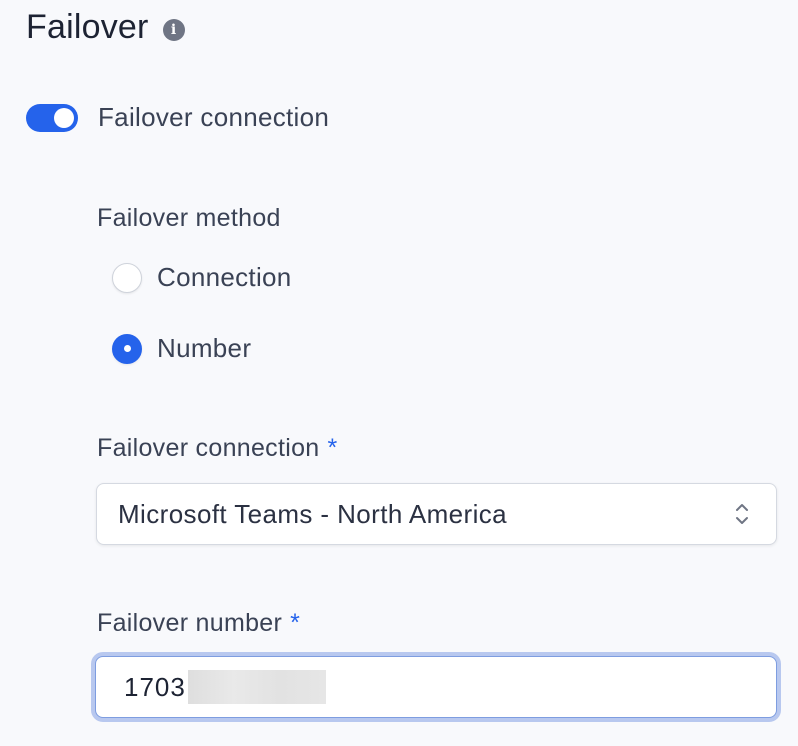 This screenshot has width=798, height=746. I want to click on failover-number-label-text: Failover number, so click(190, 623).